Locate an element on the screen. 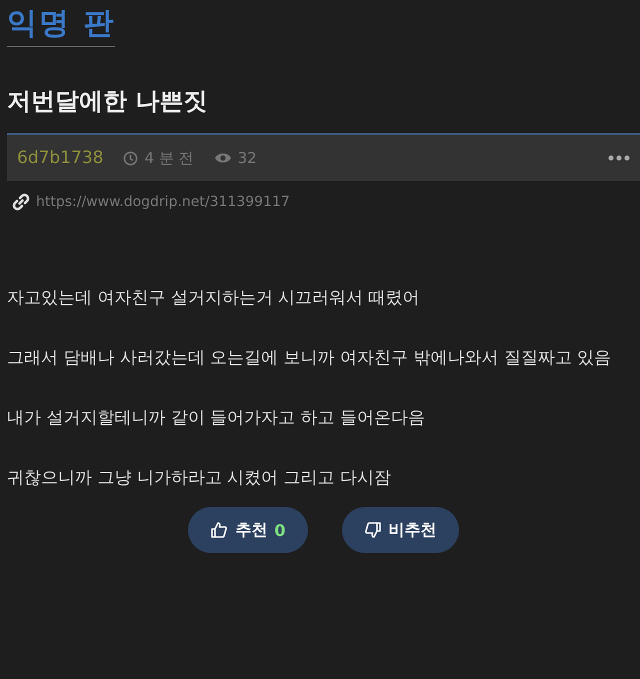 Image resolution: width=640 pixels, height=679 pixels. more-icon is located at coordinates (619, 158).